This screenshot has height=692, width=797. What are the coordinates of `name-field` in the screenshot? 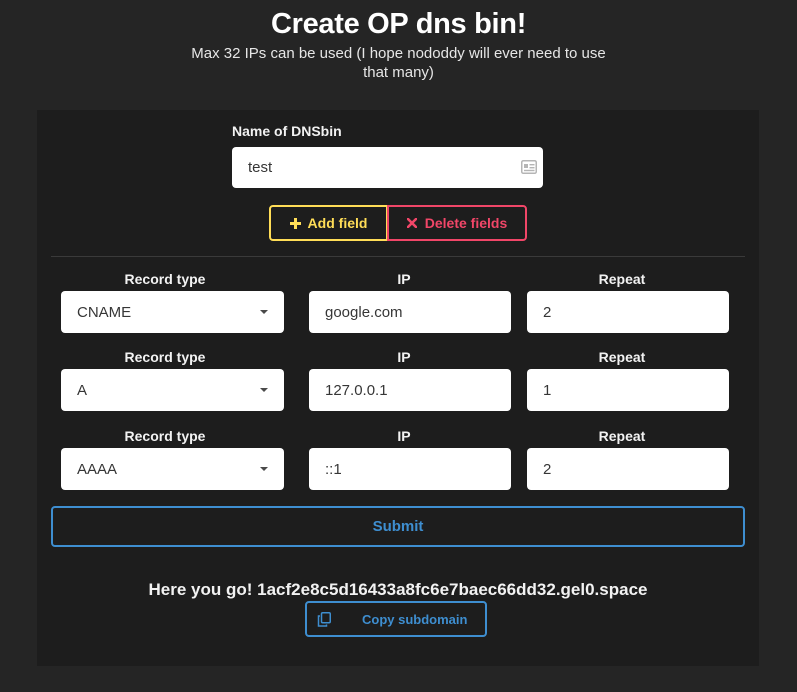 It's located at (387, 167).